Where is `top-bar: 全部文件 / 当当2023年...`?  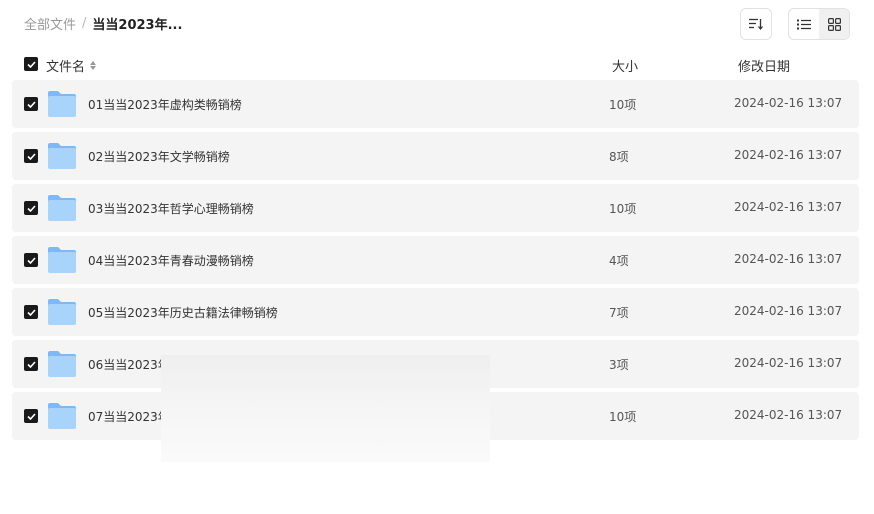
top-bar: 全部文件 / 当当2023年... is located at coordinates (437, 24).